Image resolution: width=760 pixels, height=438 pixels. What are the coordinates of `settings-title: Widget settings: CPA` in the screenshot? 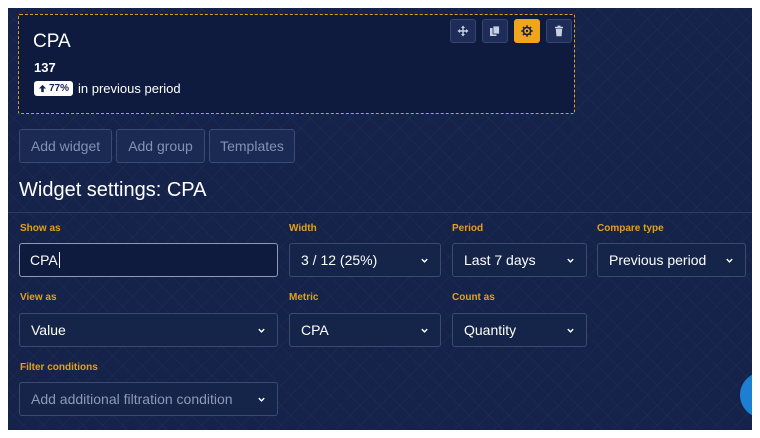 It's located at (113, 190).